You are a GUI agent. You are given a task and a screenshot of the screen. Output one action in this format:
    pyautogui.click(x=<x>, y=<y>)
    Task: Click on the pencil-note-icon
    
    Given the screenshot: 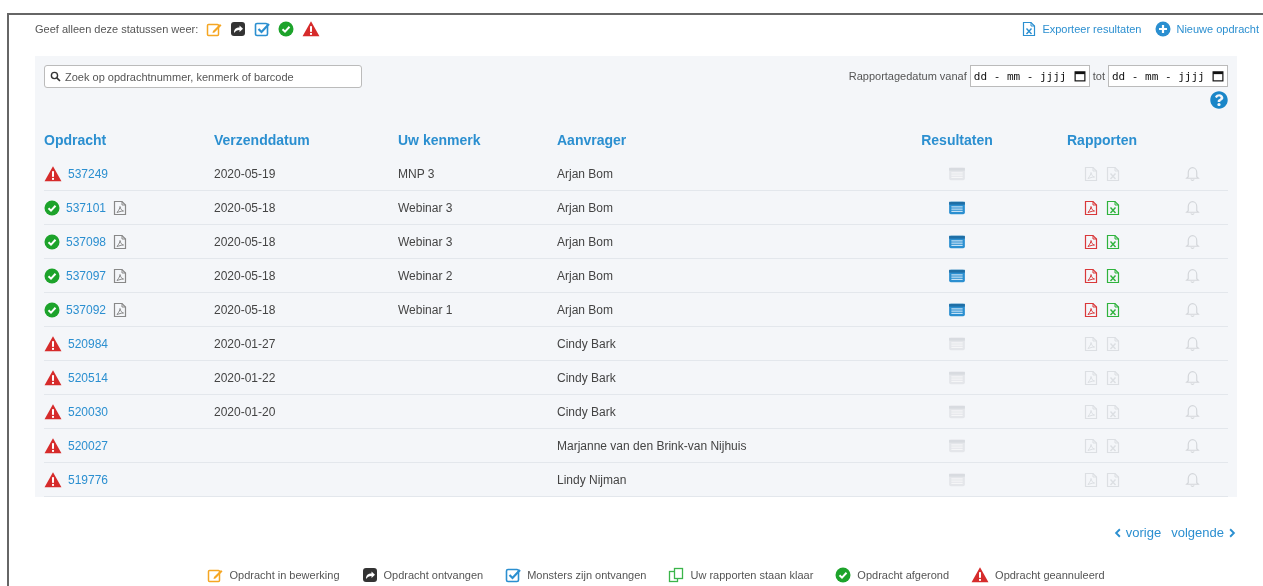 What is the action you would take?
    pyautogui.click(x=215, y=575)
    